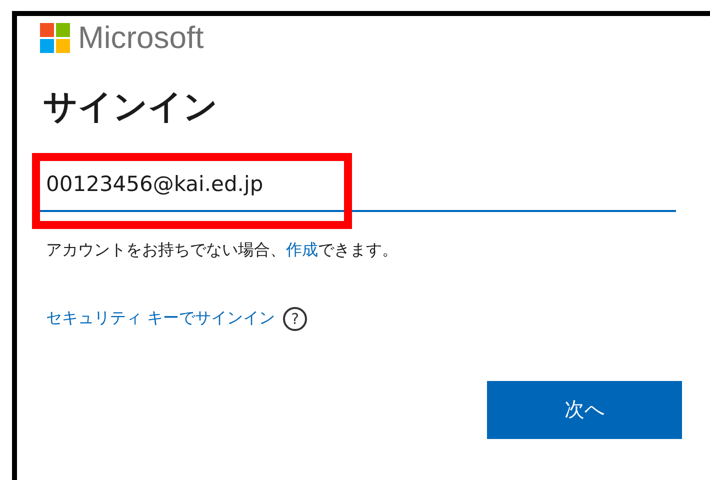  Describe the element at coordinates (358, 187) in the screenshot. I see `email-field: 00123456@kai.ed.jp` at that location.